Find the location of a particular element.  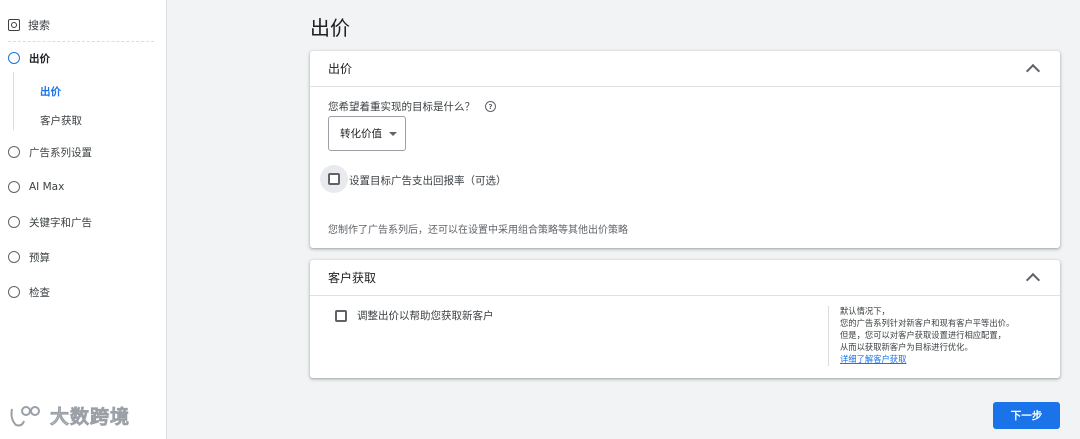

target-roas-label: 设置目标广告支出回报率（可选） is located at coordinates (428, 180).